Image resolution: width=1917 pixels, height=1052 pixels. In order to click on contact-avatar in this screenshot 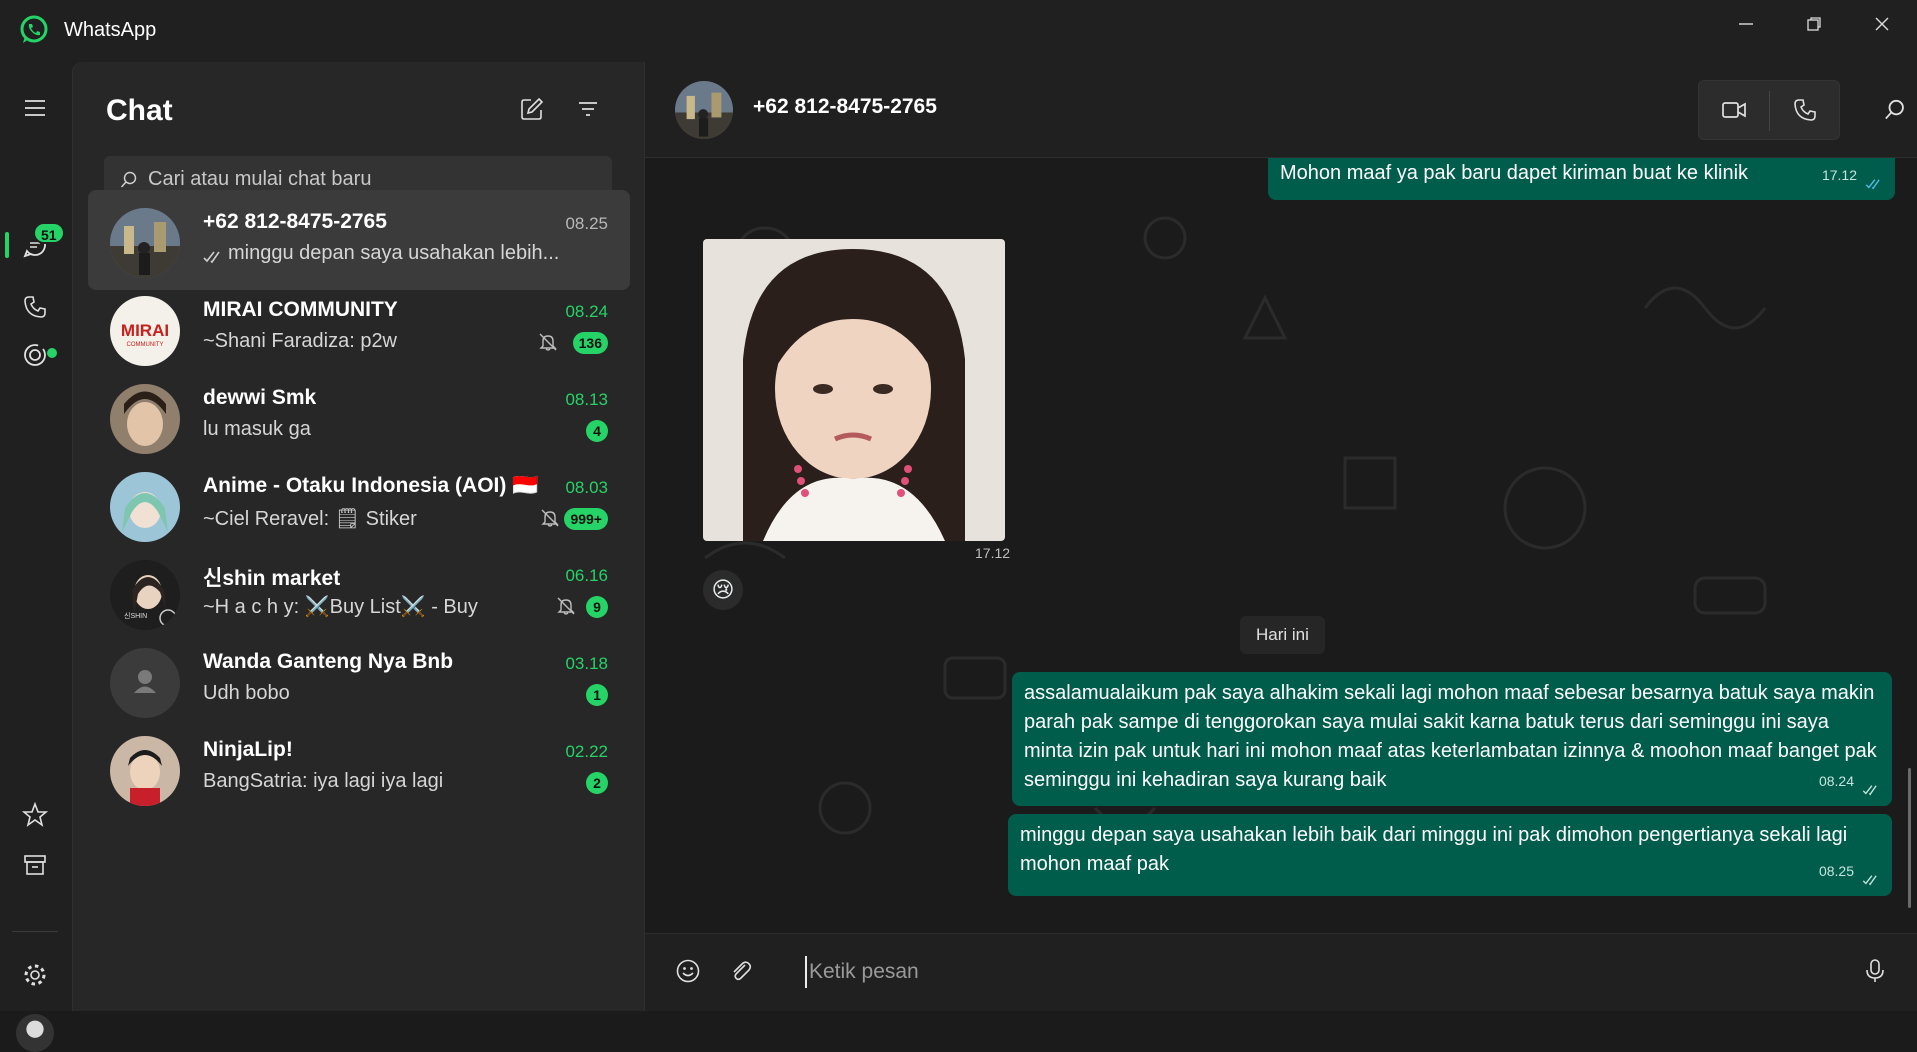, I will do `click(704, 110)`.